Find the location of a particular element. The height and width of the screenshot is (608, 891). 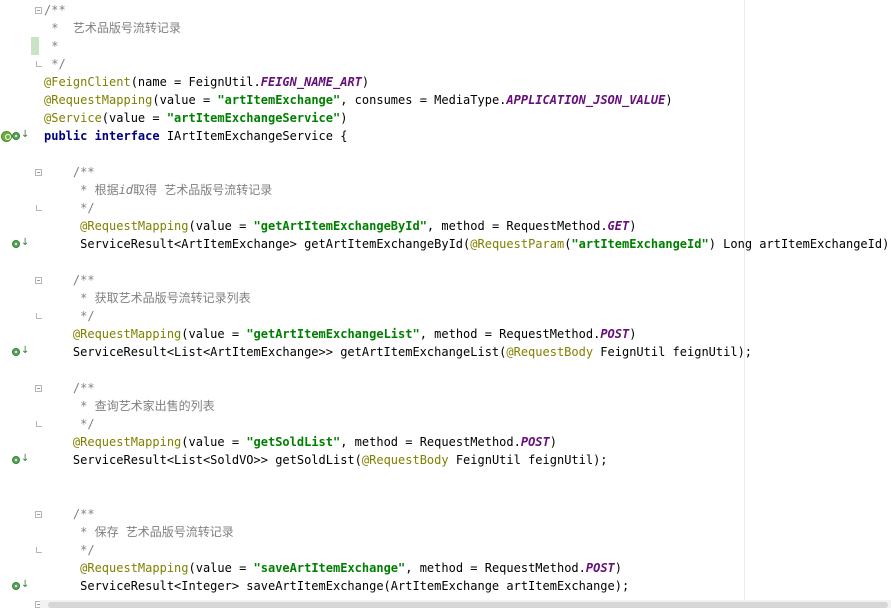

code-token-comment-italic: id is located at coordinates (126, 190).